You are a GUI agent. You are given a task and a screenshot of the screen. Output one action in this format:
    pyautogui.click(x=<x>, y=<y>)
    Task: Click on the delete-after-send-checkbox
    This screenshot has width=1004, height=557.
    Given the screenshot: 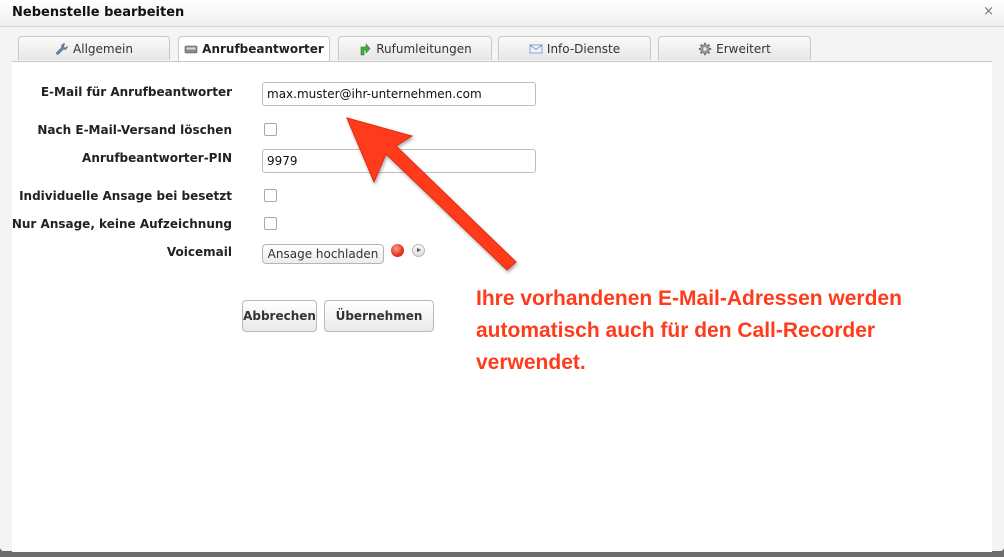 What is the action you would take?
    pyautogui.click(x=270, y=129)
    